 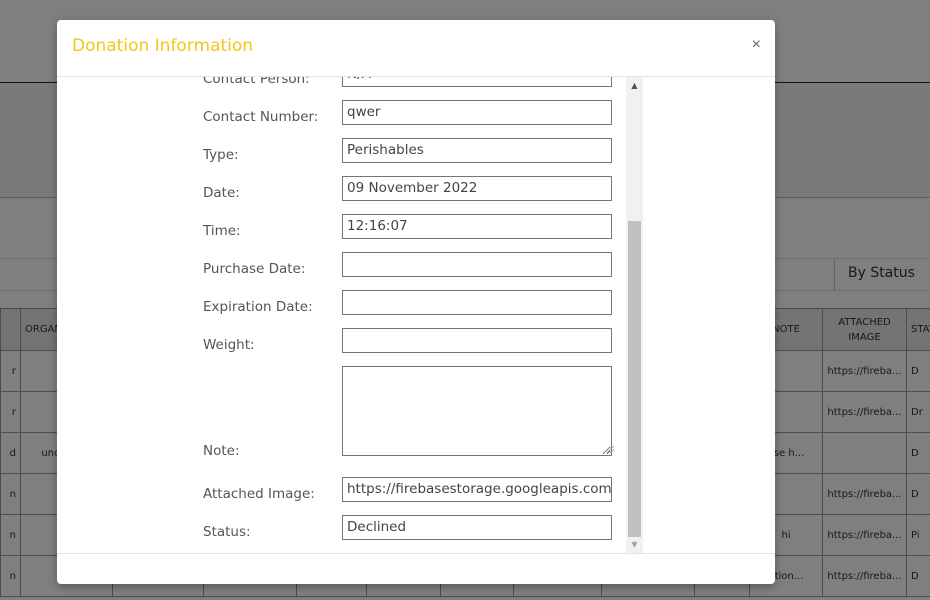 I want to click on purchase-date-field, so click(x=477, y=264).